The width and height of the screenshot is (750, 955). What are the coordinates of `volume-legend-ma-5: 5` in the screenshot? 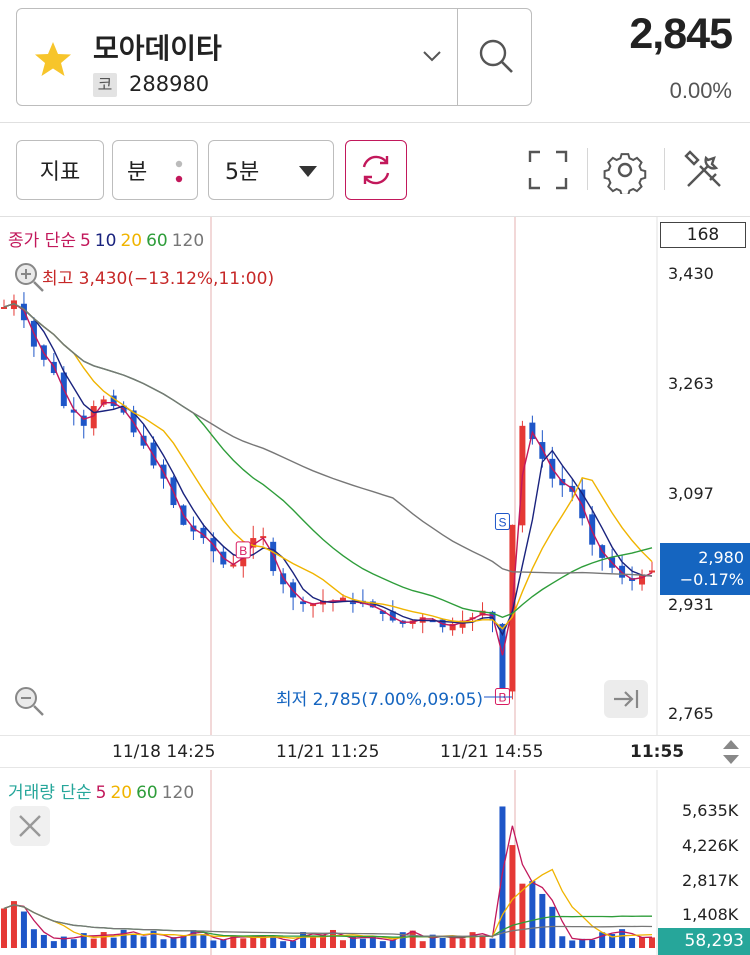 It's located at (101, 793).